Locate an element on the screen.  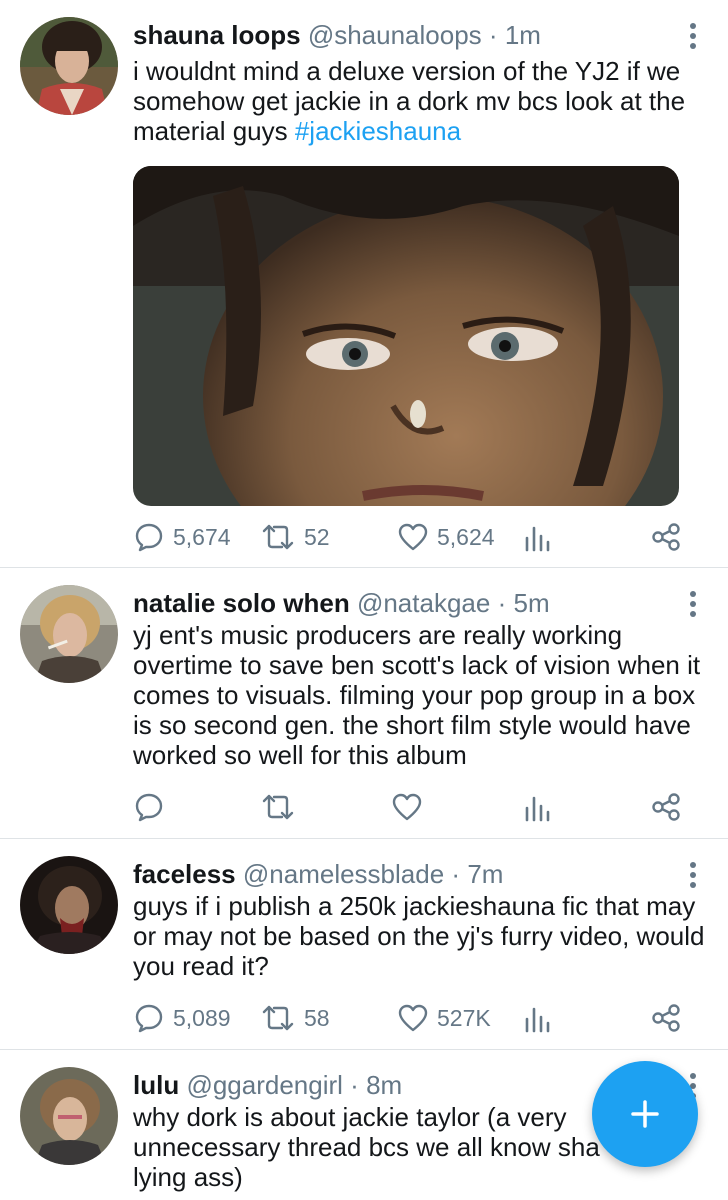
timestamp: 1m is located at coordinates (523, 35).